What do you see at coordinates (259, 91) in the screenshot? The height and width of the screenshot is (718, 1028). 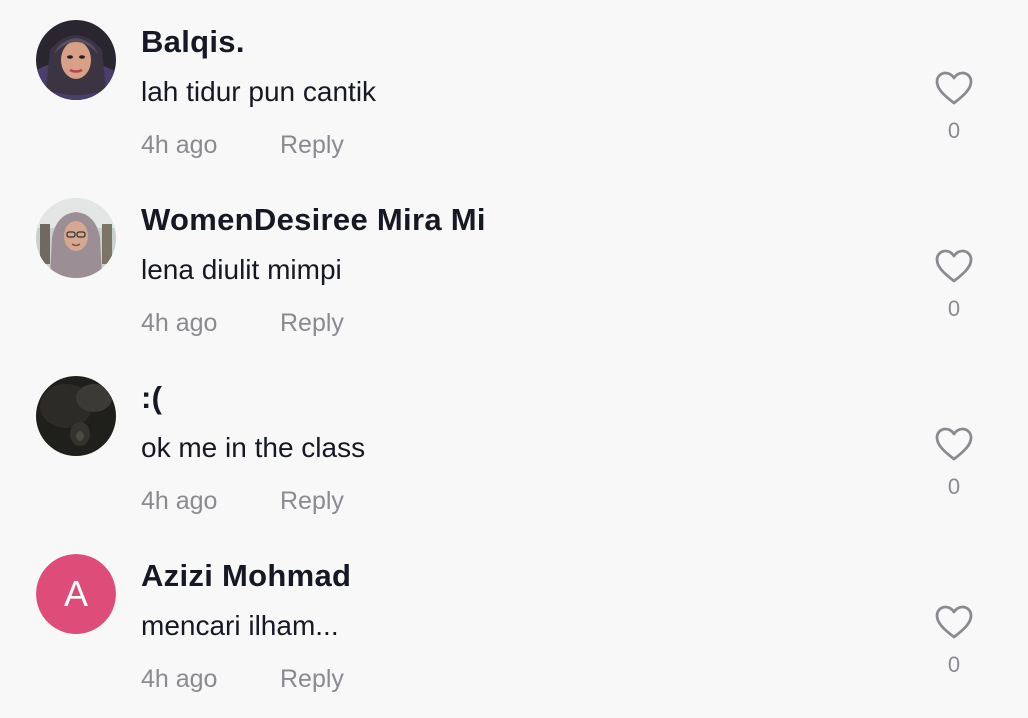 I see `comment-text: lah tidur pun cantik` at bounding box center [259, 91].